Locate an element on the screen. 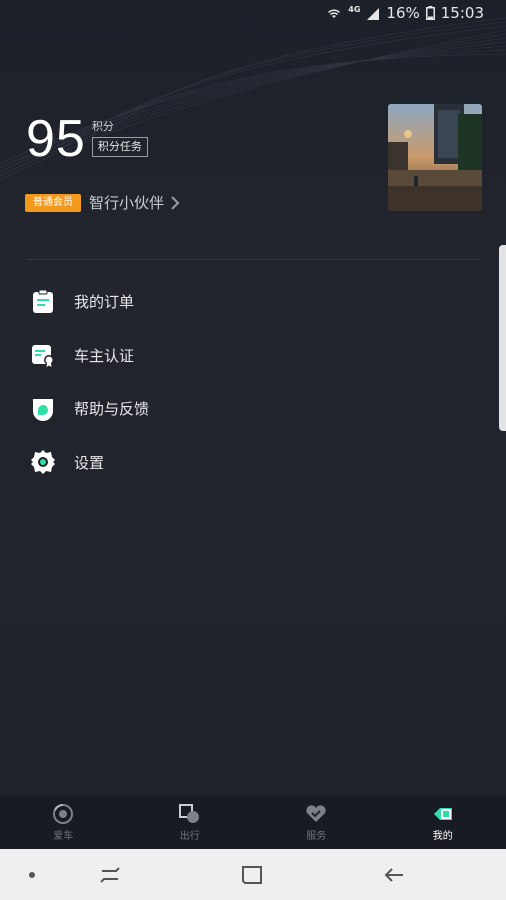 The image size is (506, 900). section-divider is located at coordinates (253, 259).